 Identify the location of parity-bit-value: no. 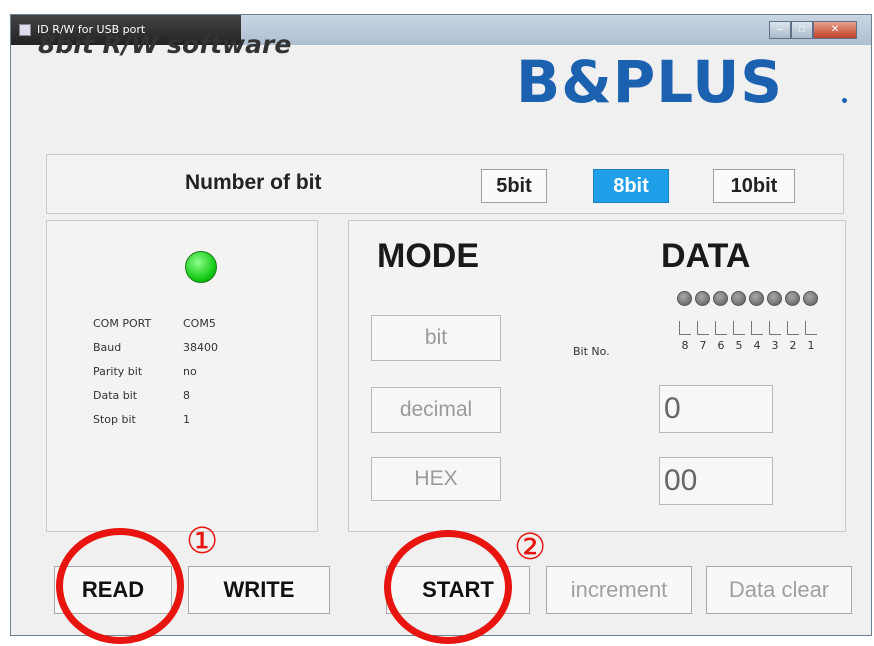
(190, 371).